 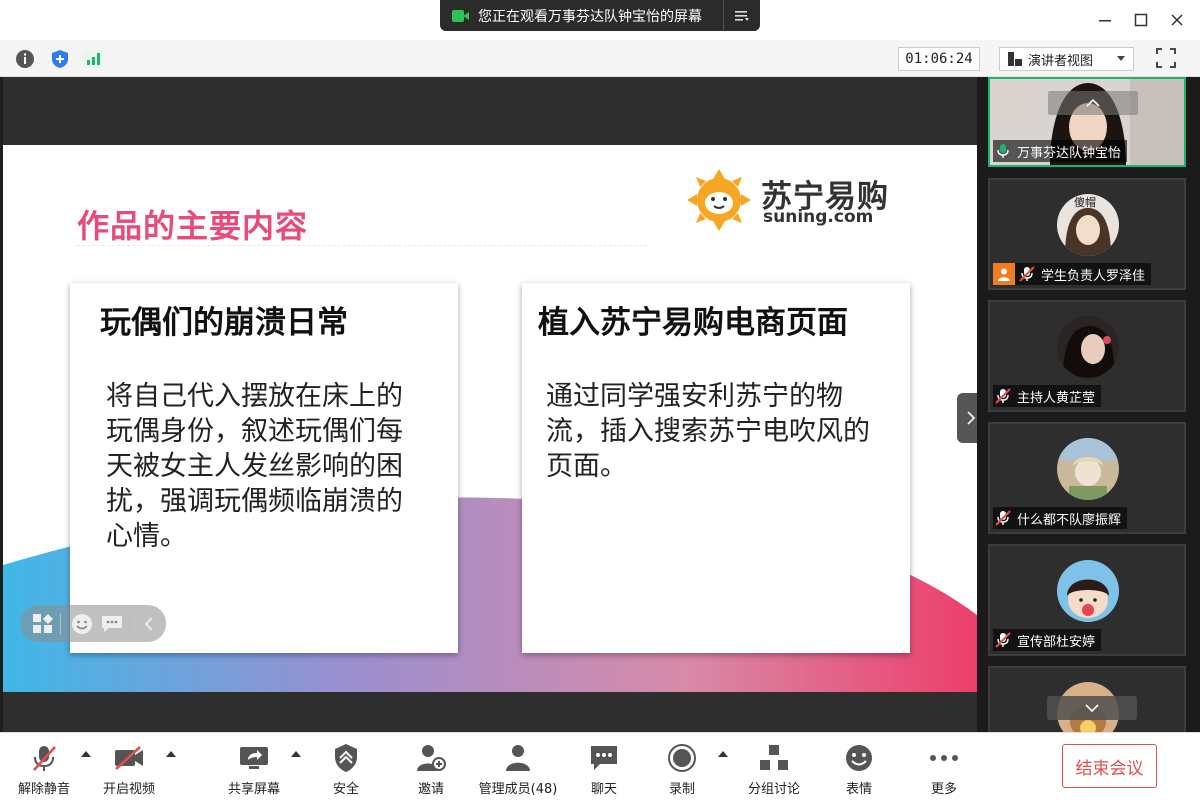 What do you see at coordinates (971, 418) in the screenshot?
I see `chevron-right-icon` at bounding box center [971, 418].